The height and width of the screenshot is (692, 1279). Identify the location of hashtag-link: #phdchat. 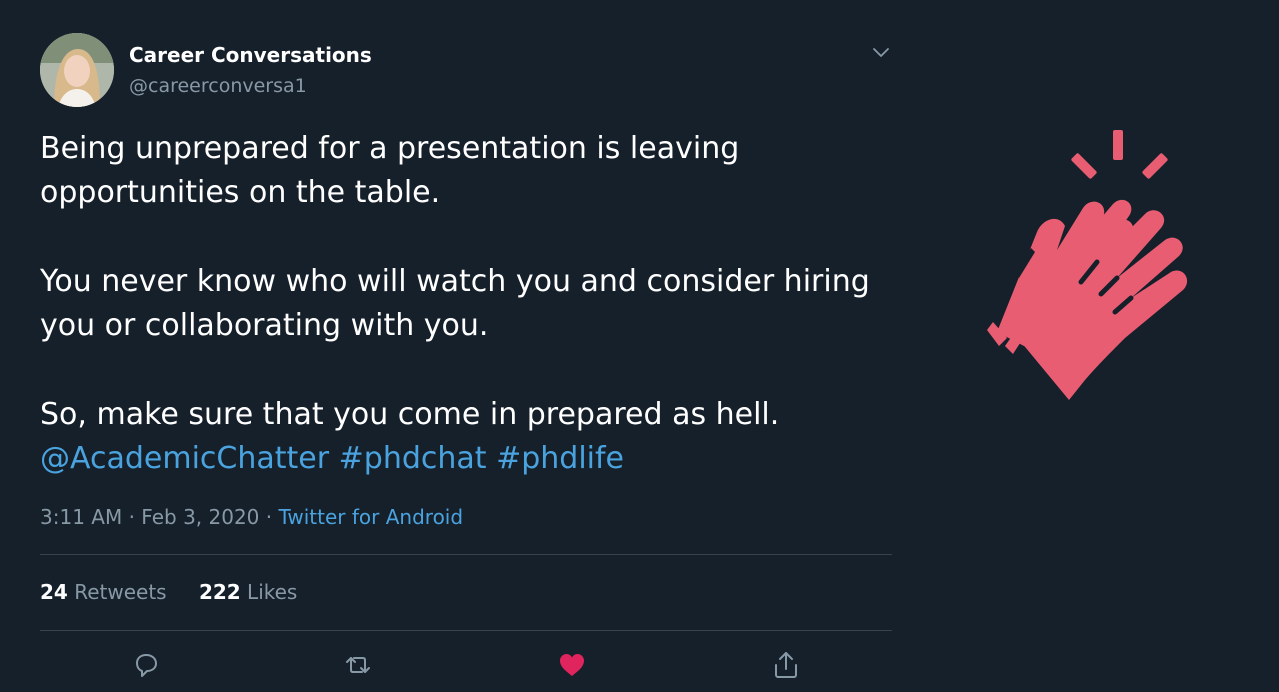
(413, 458).